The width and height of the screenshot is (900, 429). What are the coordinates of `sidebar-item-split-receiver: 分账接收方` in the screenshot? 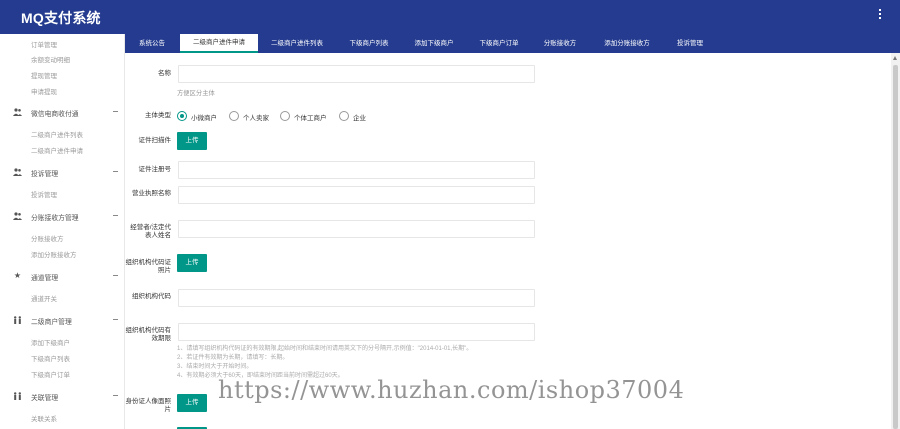 It's located at (47, 238).